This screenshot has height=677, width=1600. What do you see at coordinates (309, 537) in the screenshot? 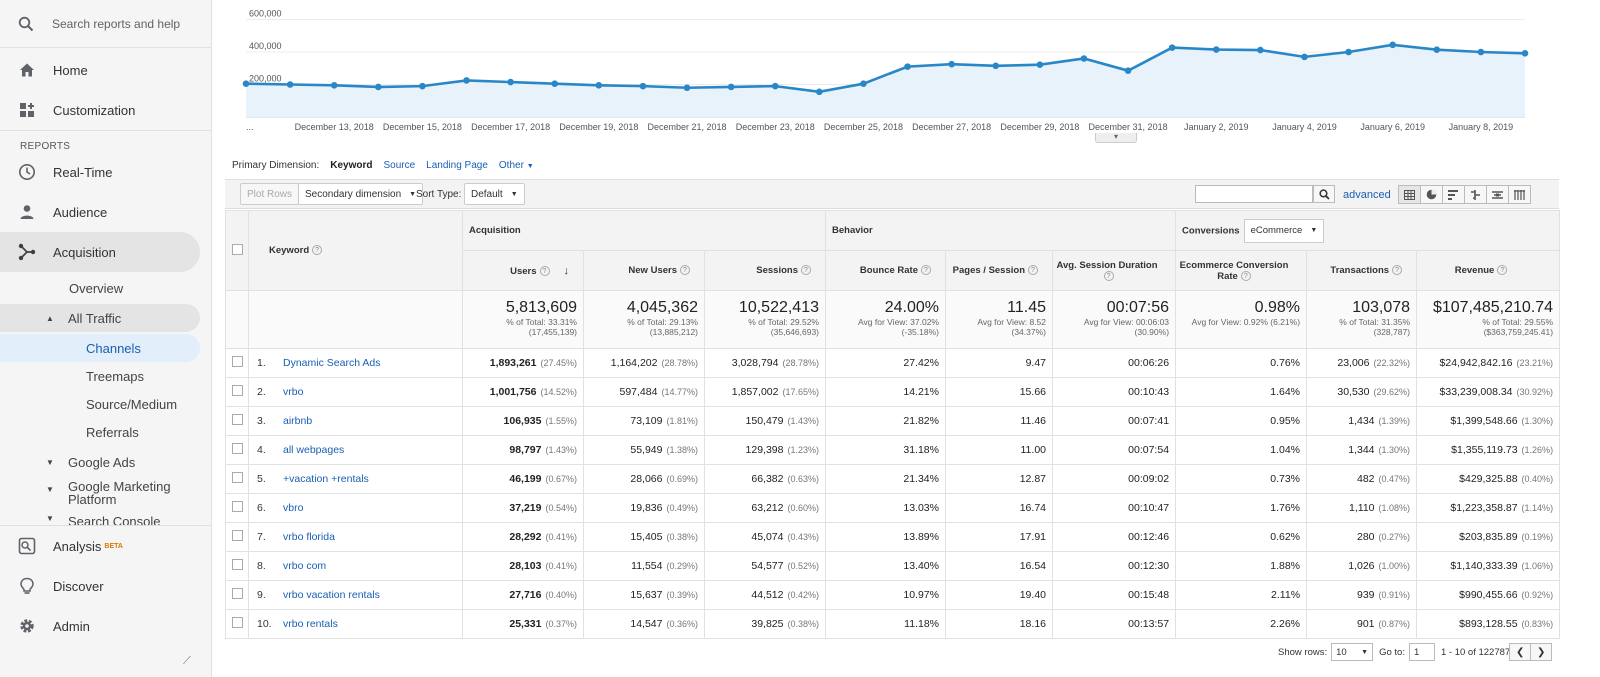
I see `keyword-link: vrbo florida` at bounding box center [309, 537].